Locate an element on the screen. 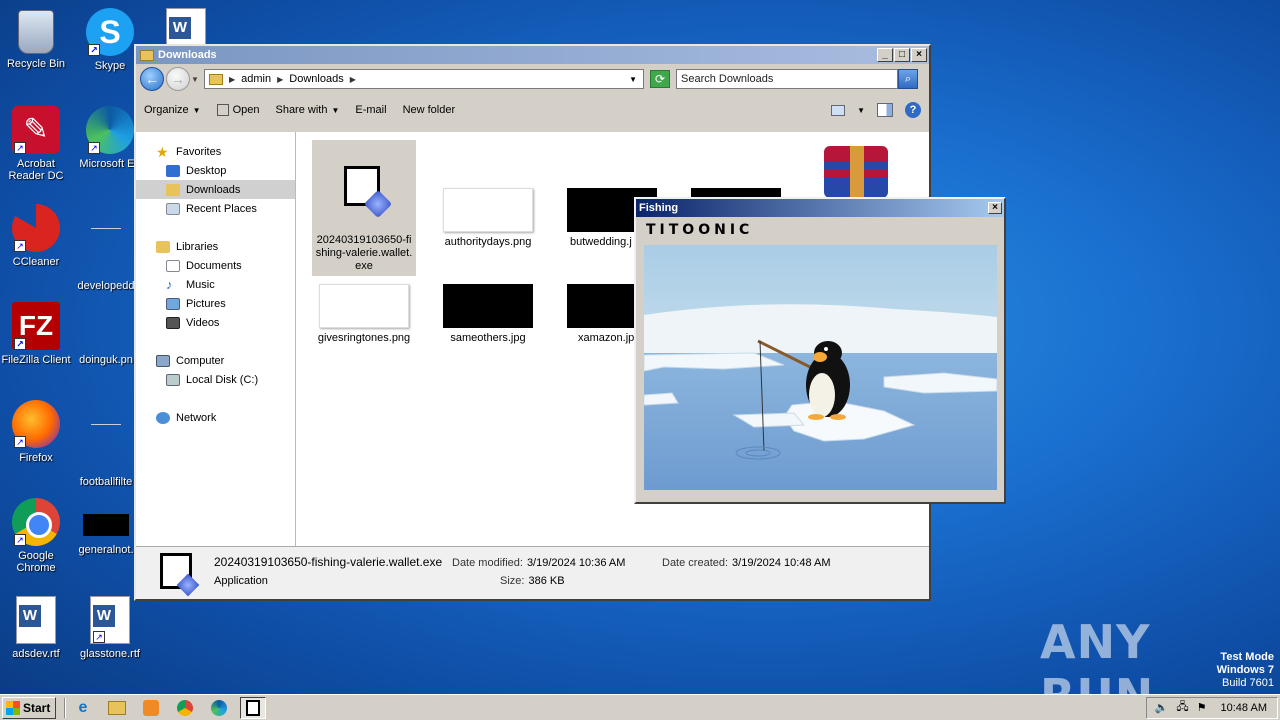  desktop-icon-chrome: ↗ Google Chrome is located at coordinates (38, 536).